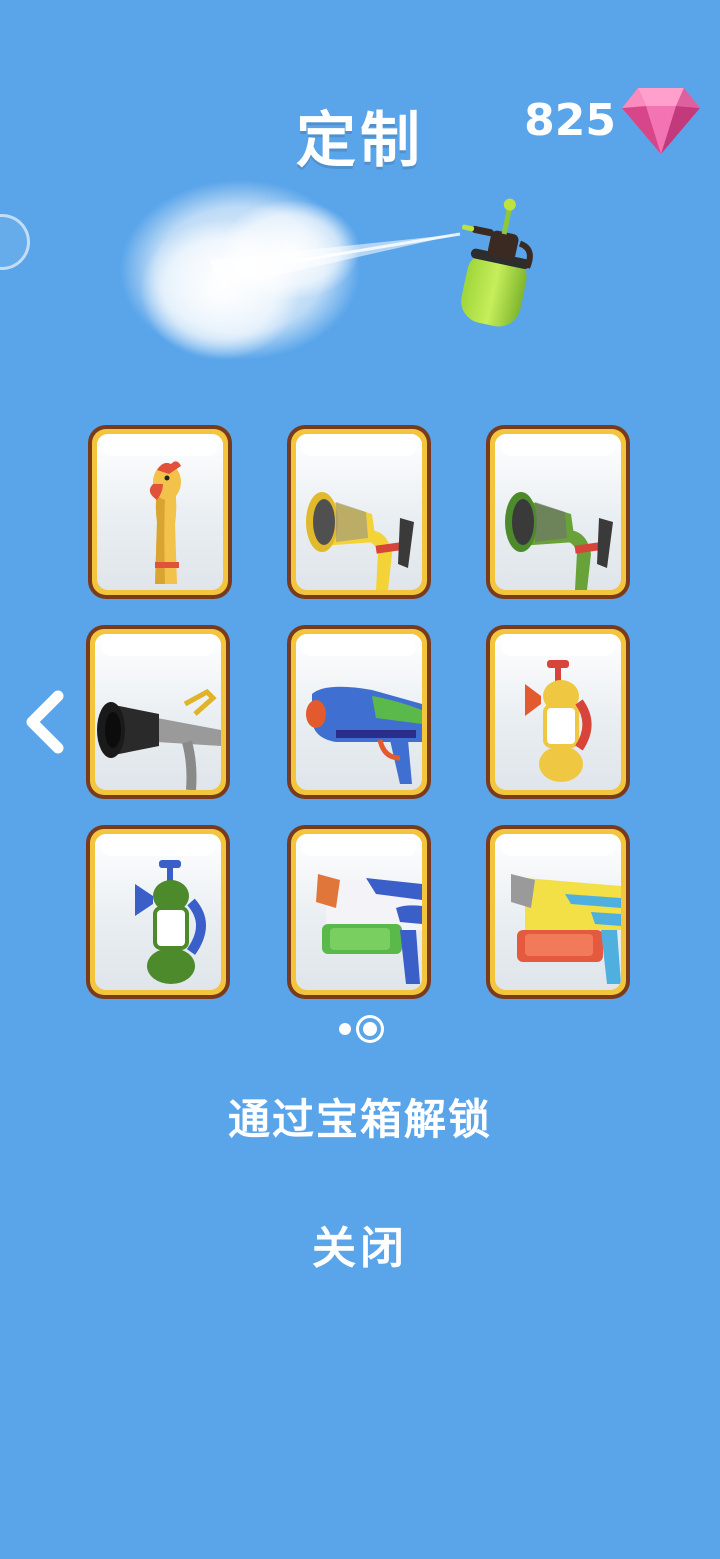 The image size is (720, 1559). What do you see at coordinates (370, 1029) in the screenshot?
I see `page-dot-2-active` at bounding box center [370, 1029].